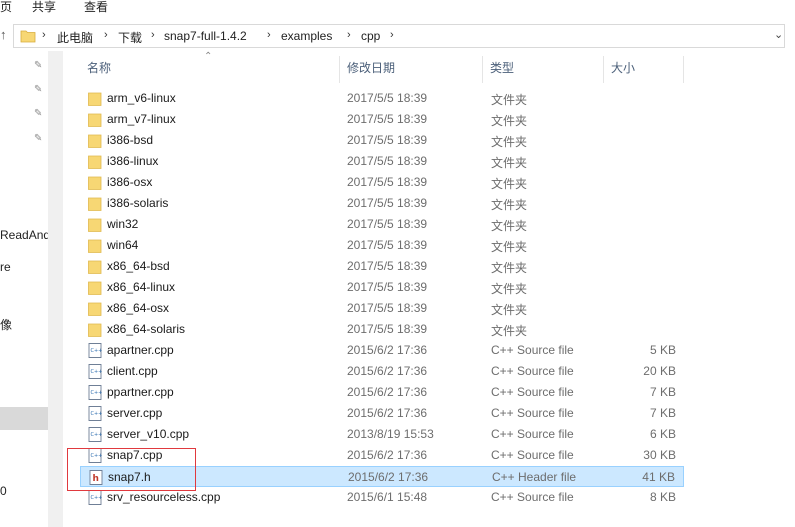 The image size is (795, 527). What do you see at coordinates (140, 350) in the screenshot?
I see `file-name: apartner.cpp` at bounding box center [140, 350].